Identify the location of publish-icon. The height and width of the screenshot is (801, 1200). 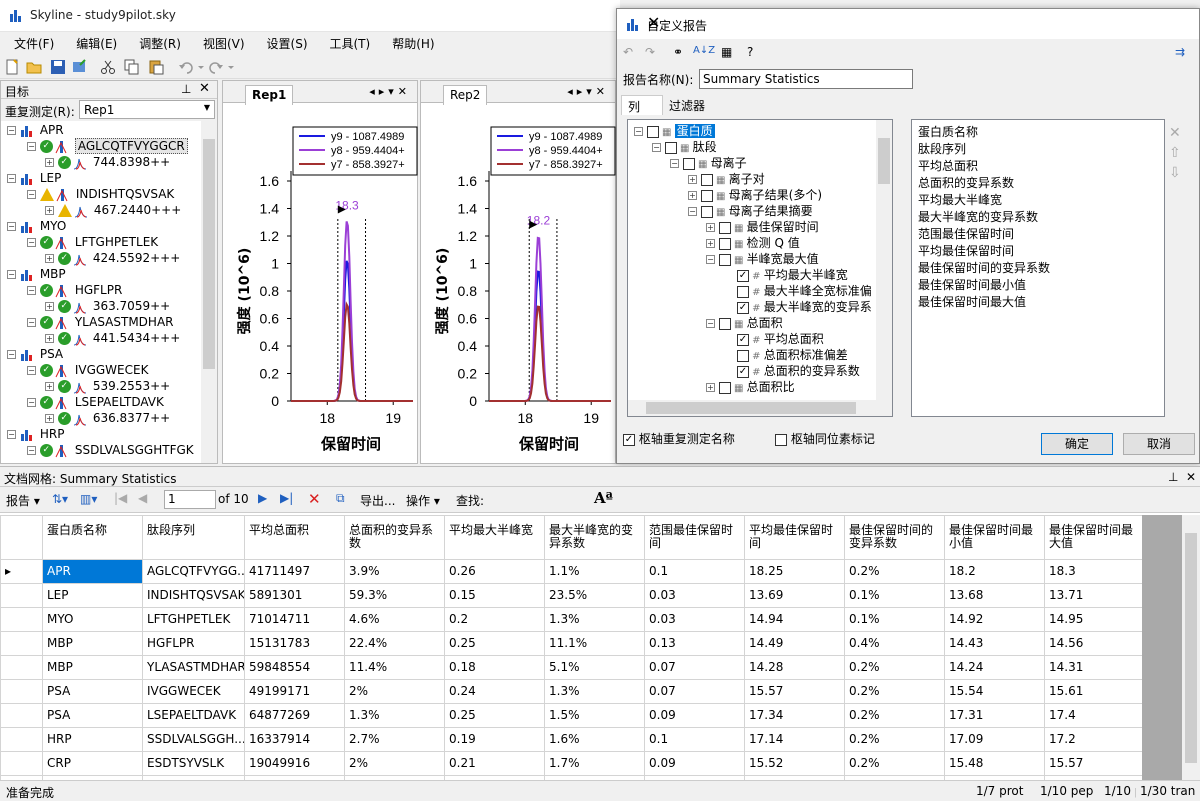
(80, 67).